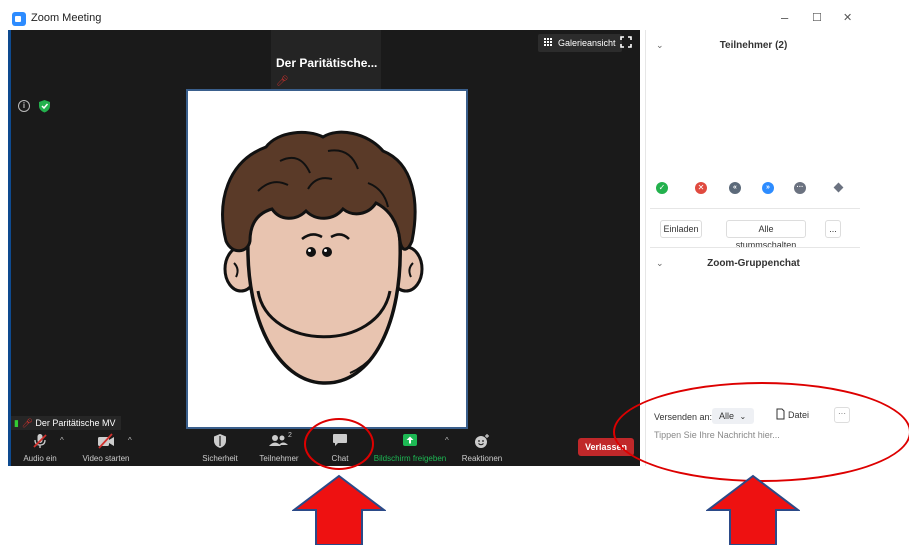 This screenshot has height=545, width=909. I want to click on info-icon: i, so click(24, 106).